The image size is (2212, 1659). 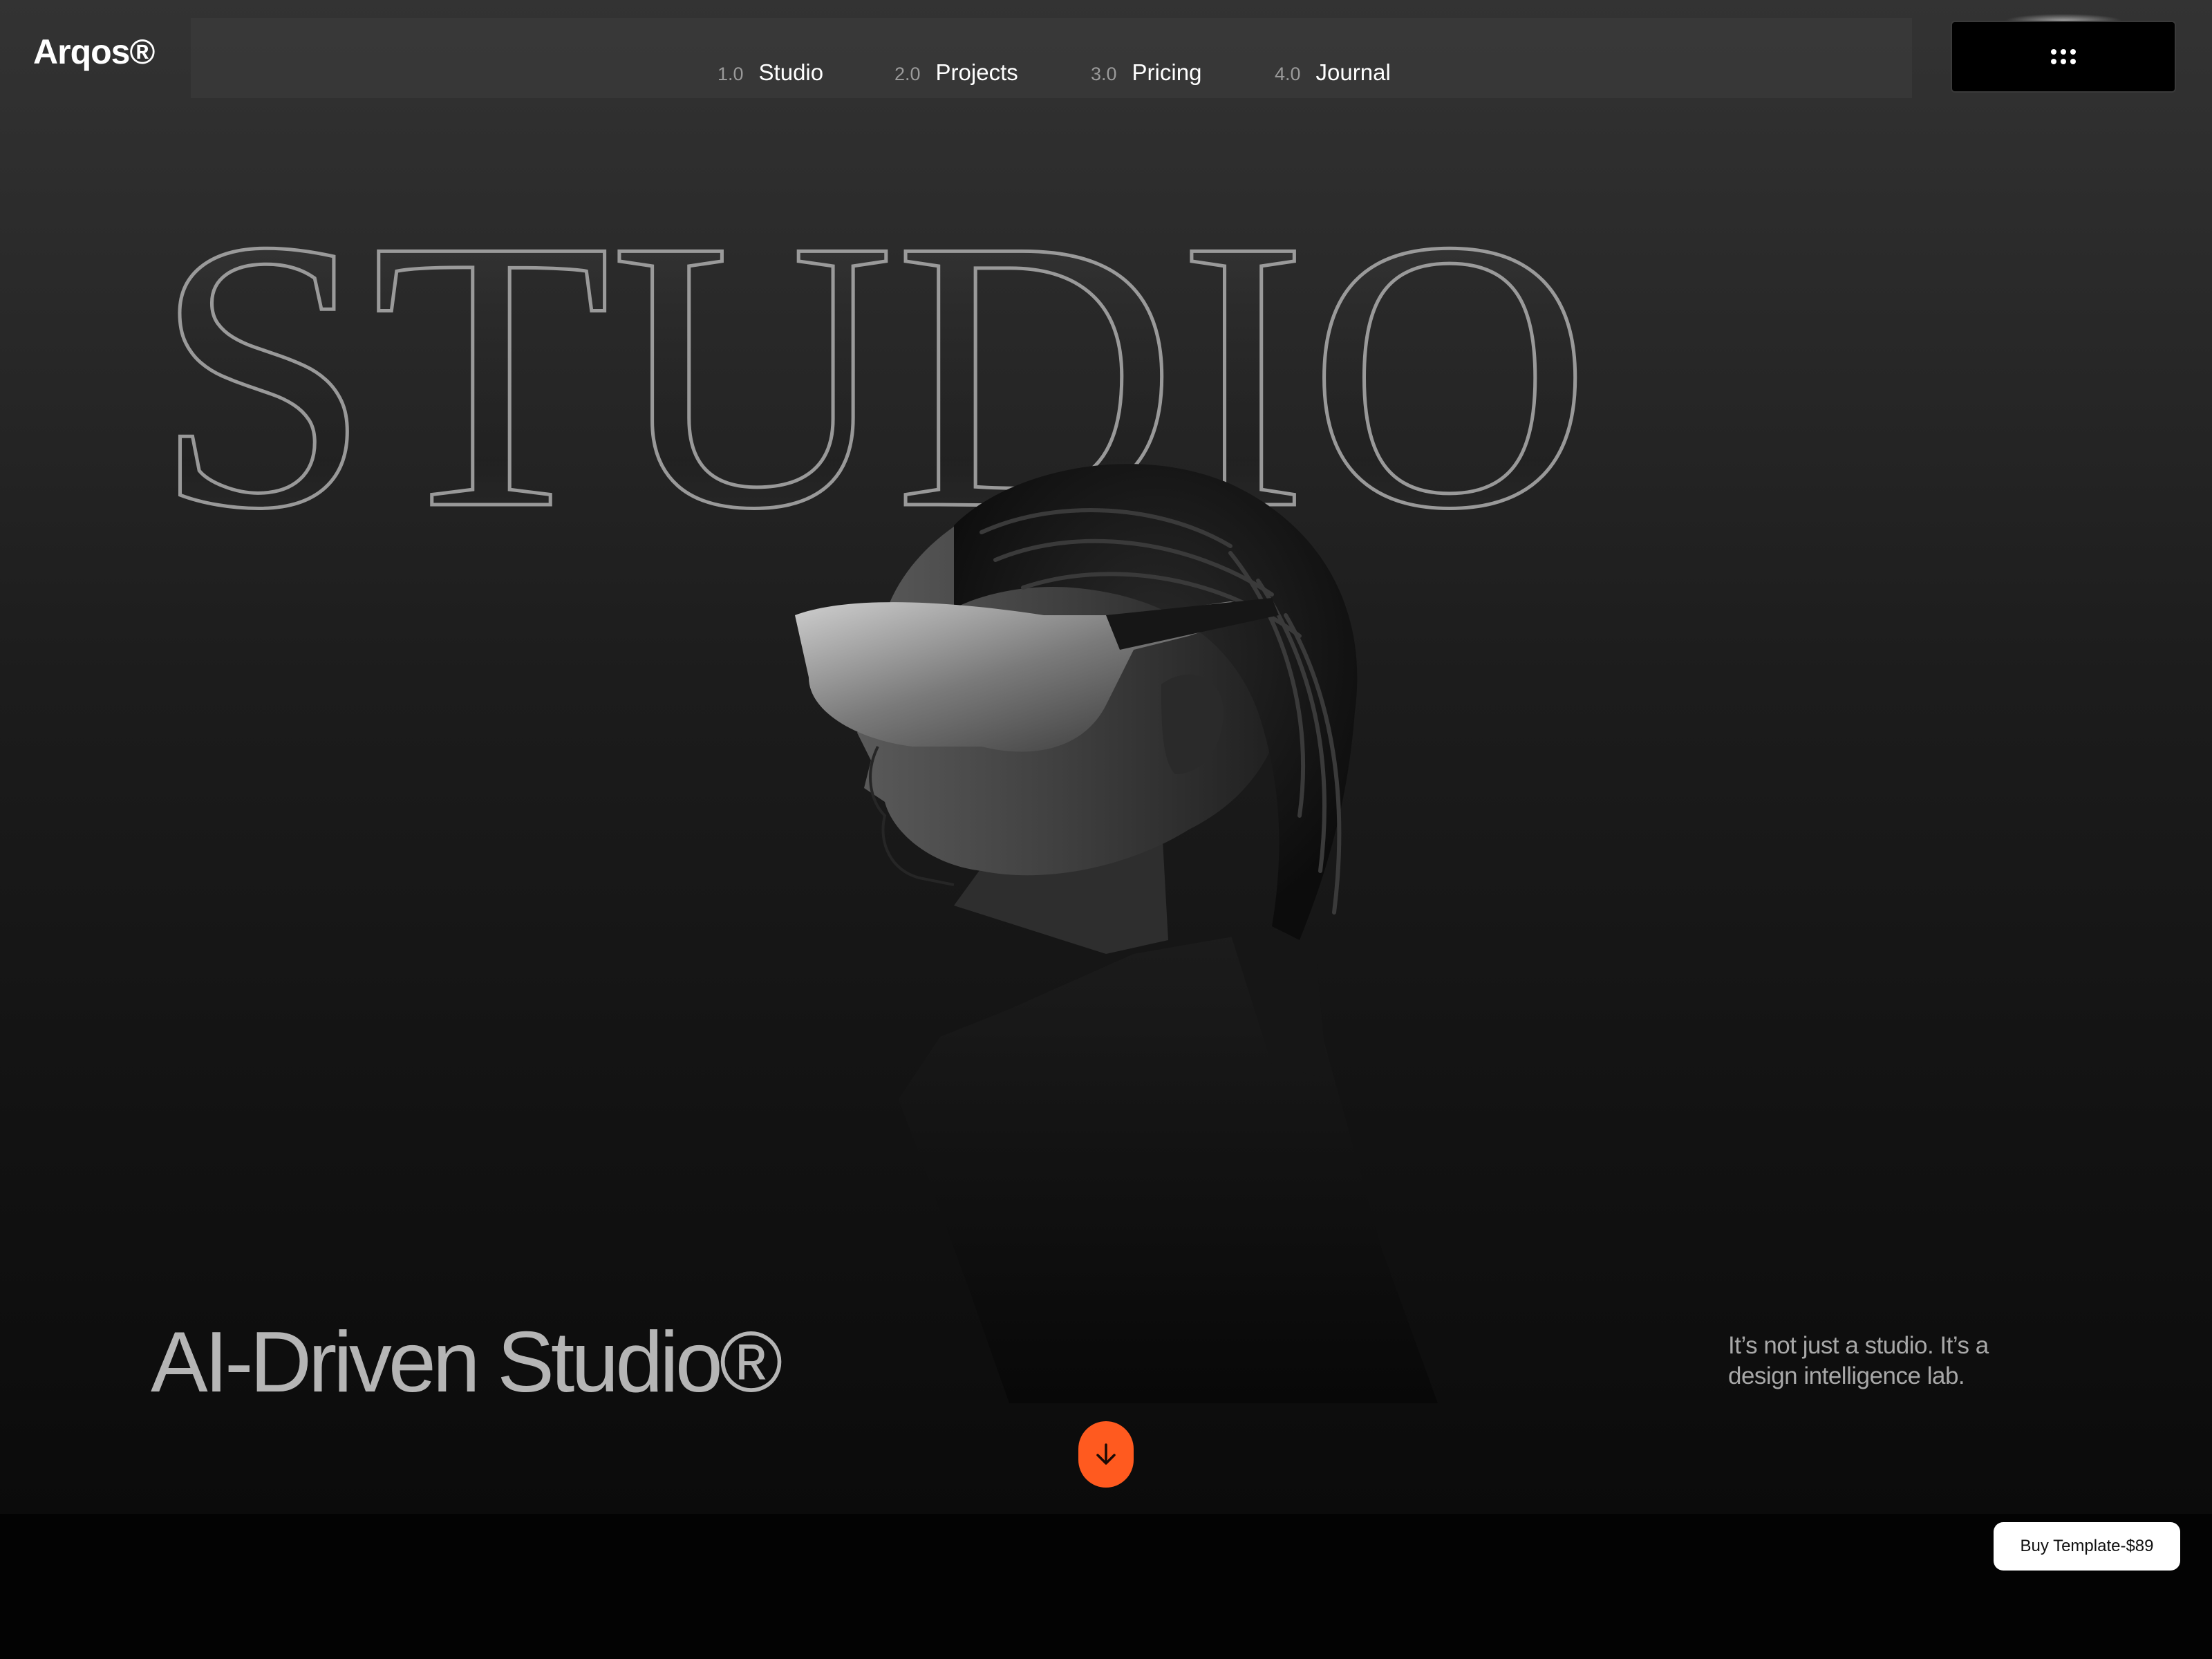 What do you see at coordinates (2087, 1546) in the screenshot?
I see `buy-template-button: Buy Template-$89` at bounding box center [2087, 1546].